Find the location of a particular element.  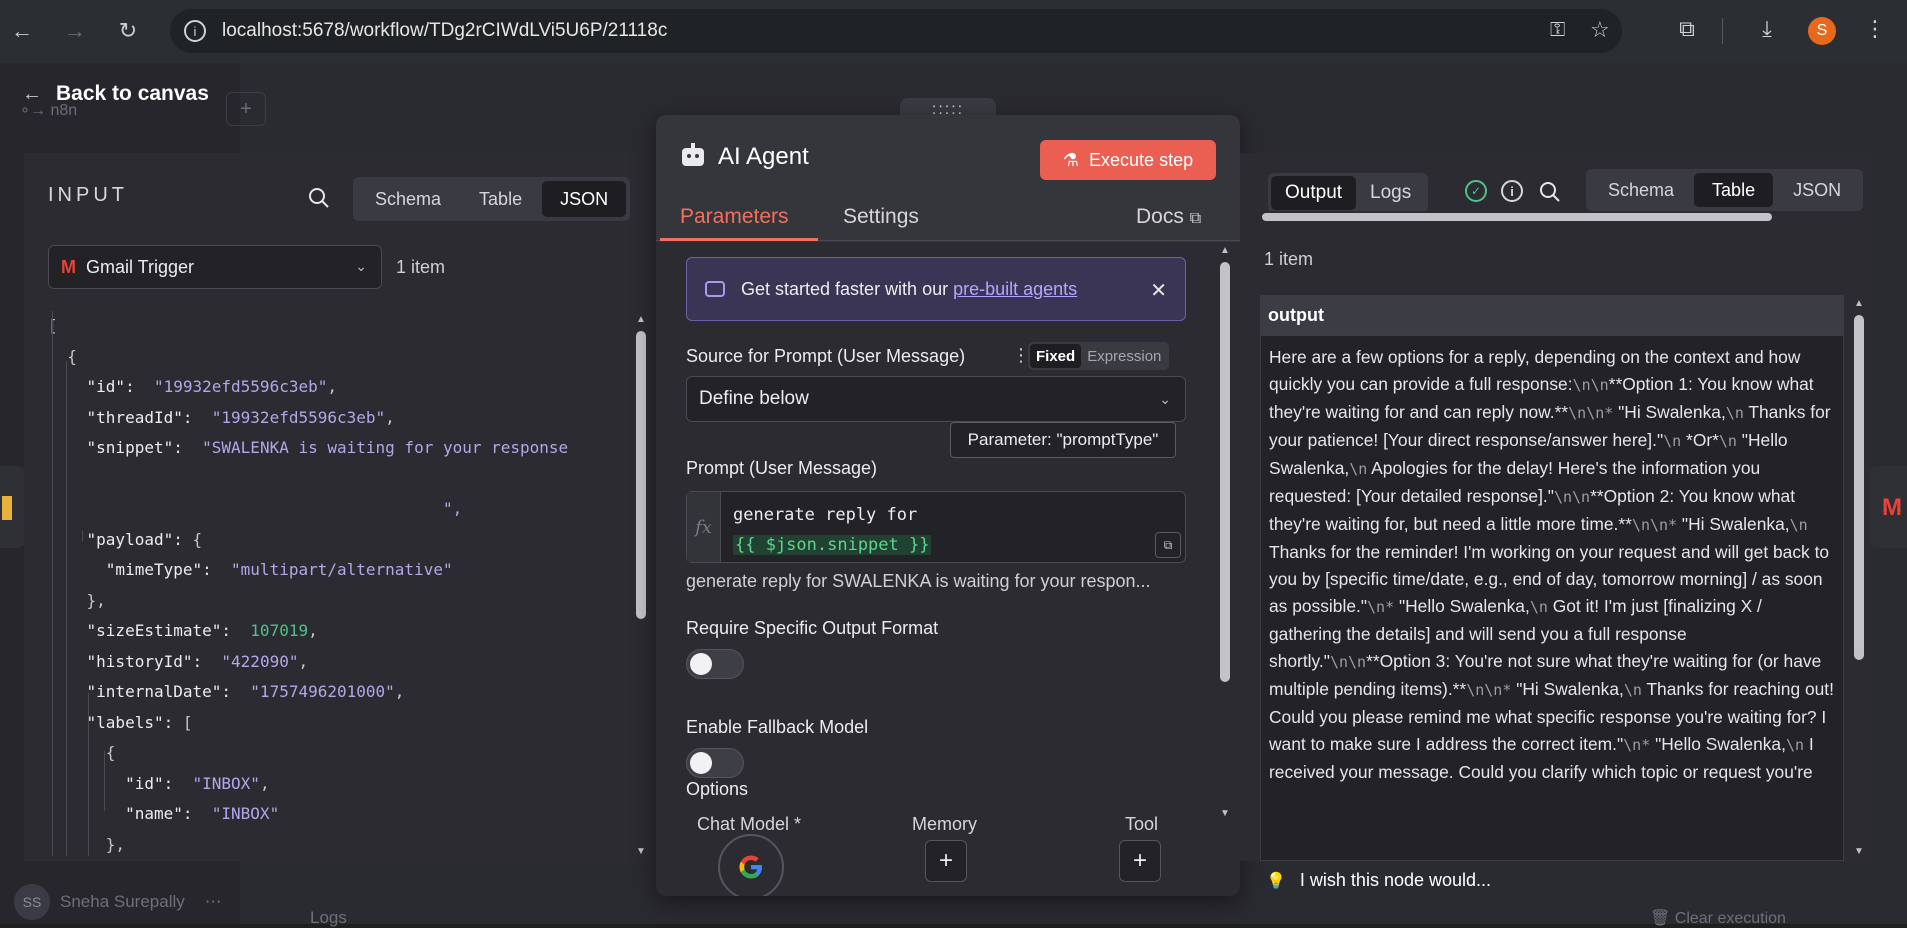

avatar: SS is located at coordinates (32, 902).